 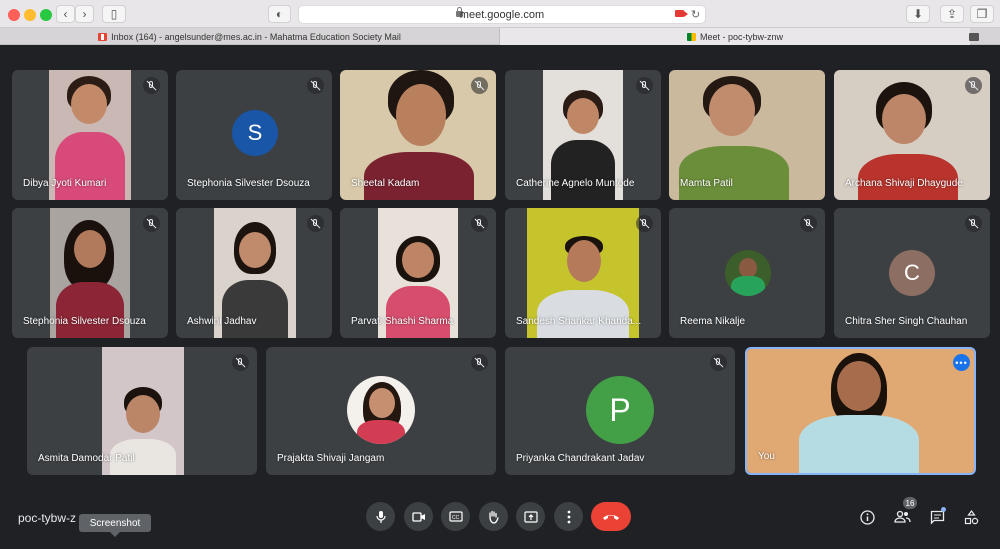 What do you see at coordinates (943, 509) in the screenshot?
I see `chat-notification-dot` at bounding box center [943, 509].